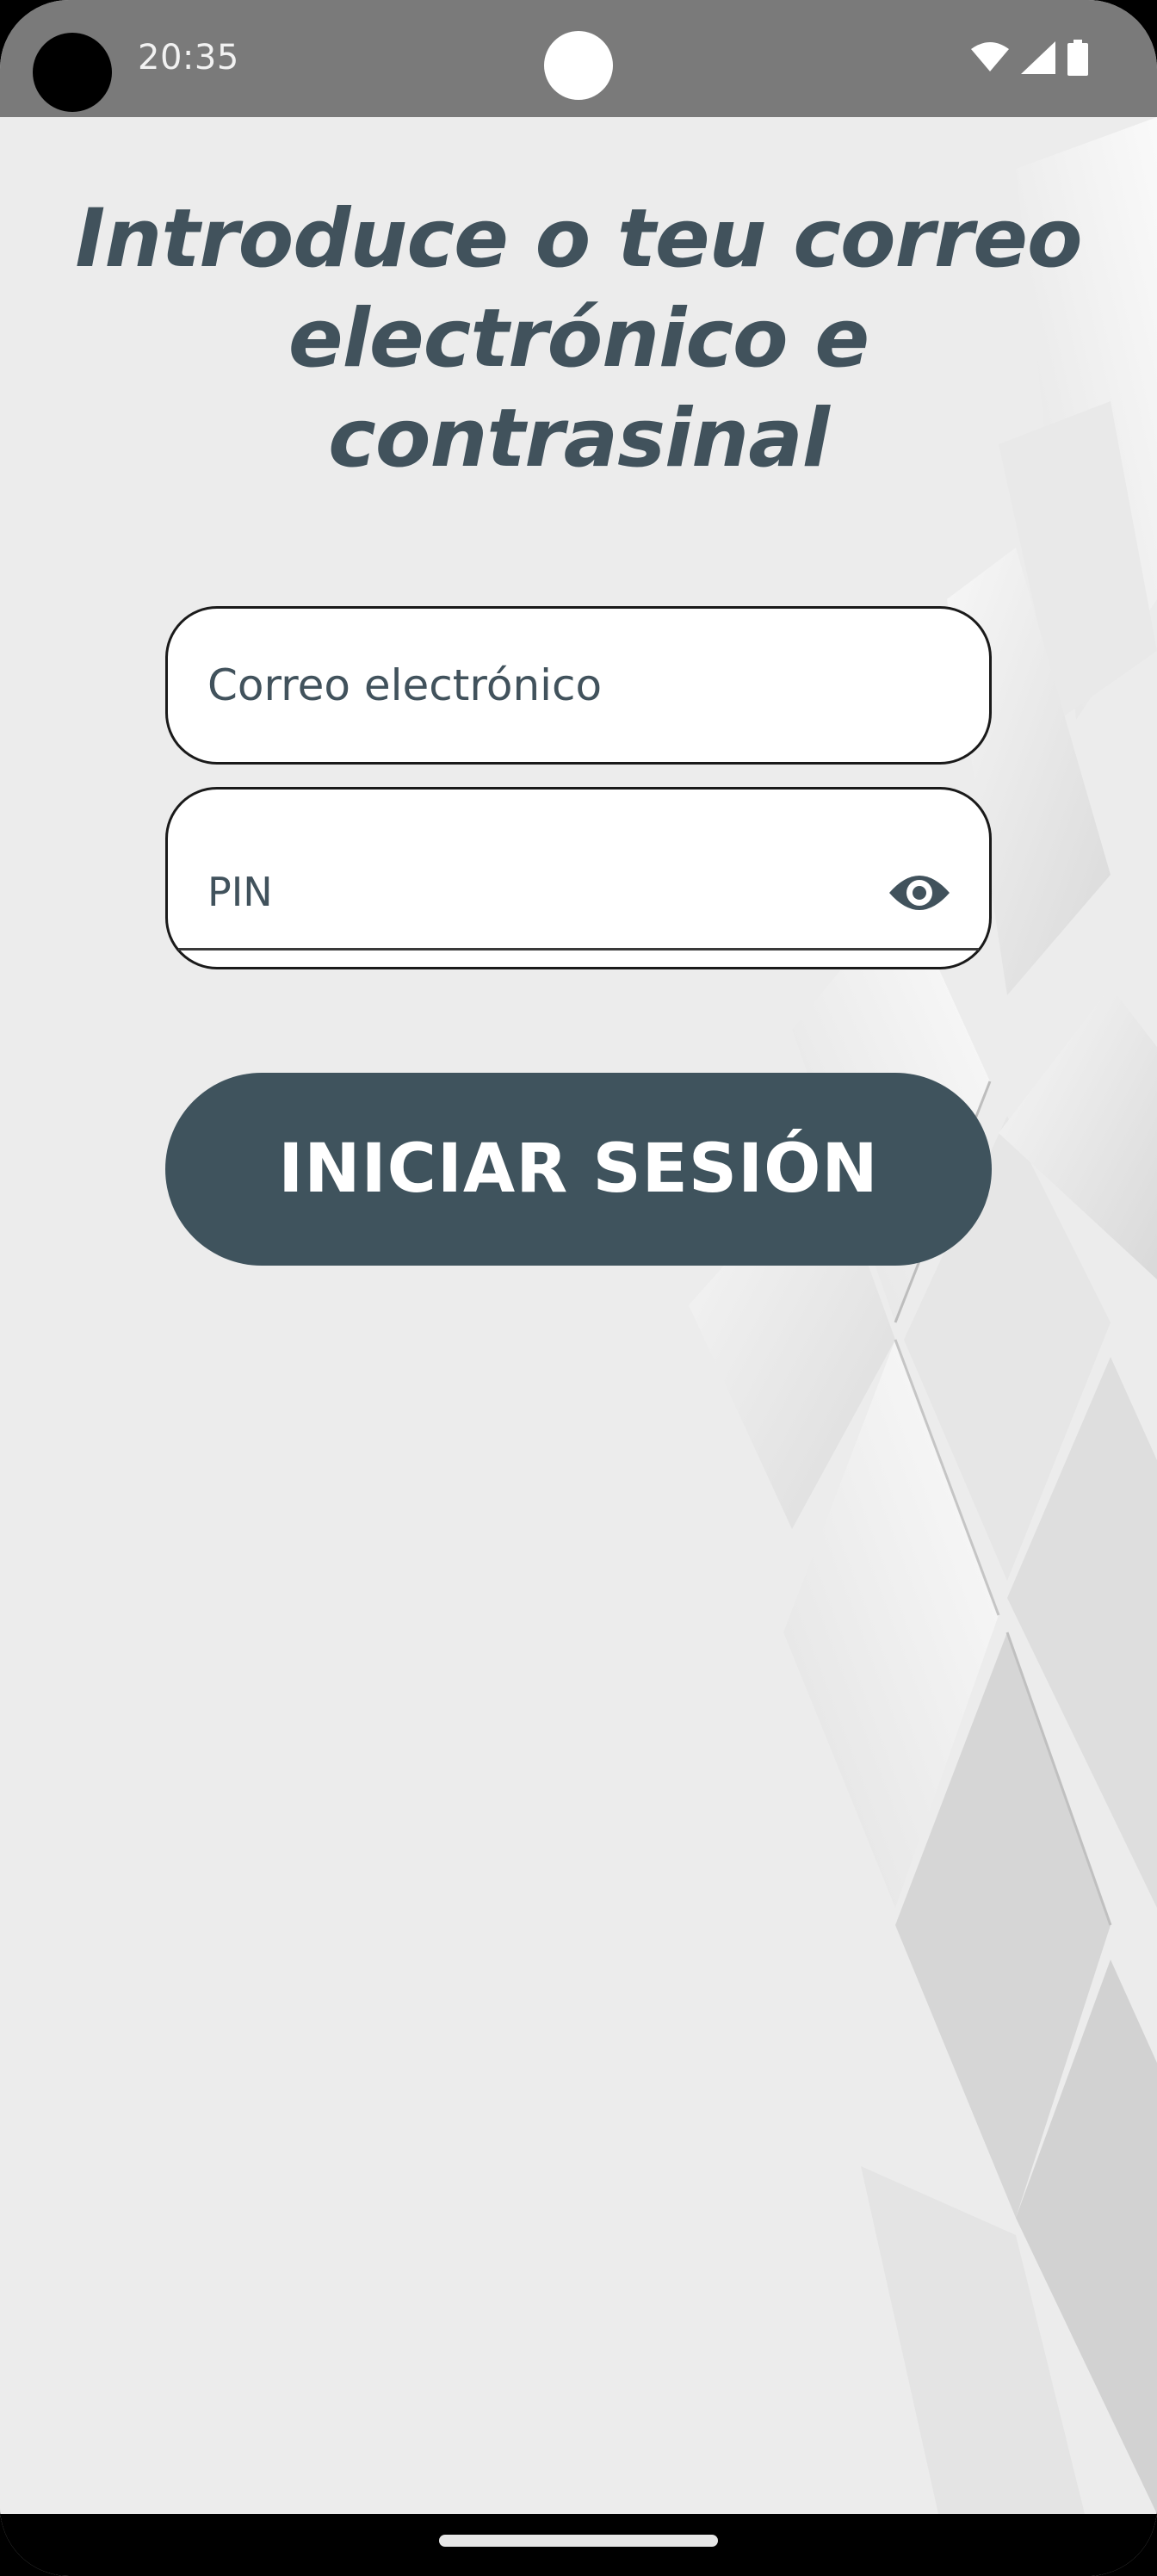 The width and height of the screenshot is (1157, 2576). Describe the element at coordinates (405, 685) in the screenshot. I see `email-placeholder: Correo electrónico` at that location.